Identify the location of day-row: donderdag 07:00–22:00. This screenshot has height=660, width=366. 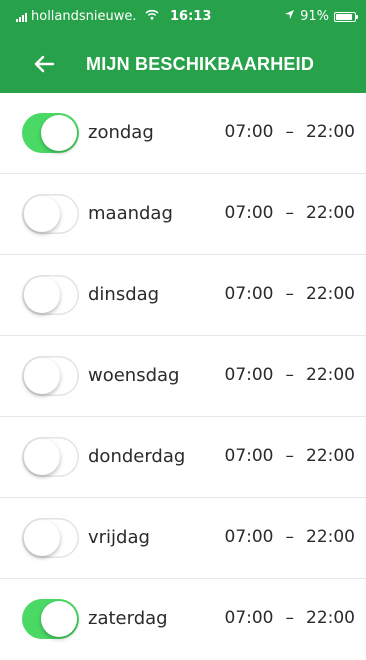
(183, 457).